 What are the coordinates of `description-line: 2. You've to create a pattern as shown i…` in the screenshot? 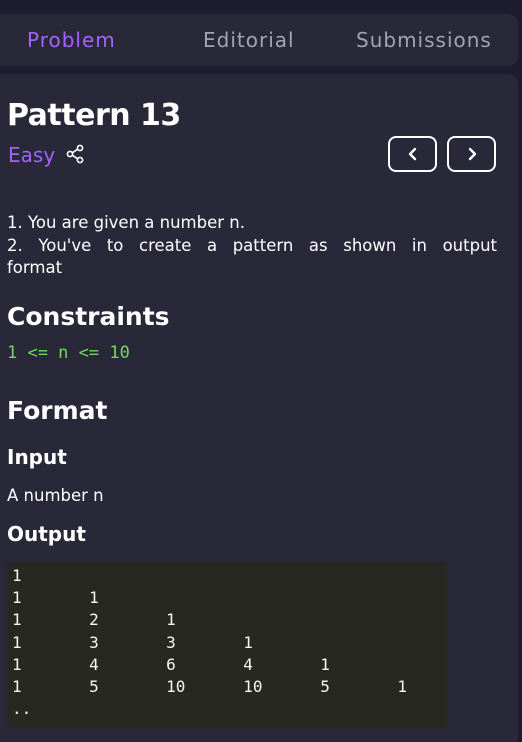 It's located at (252, 256).